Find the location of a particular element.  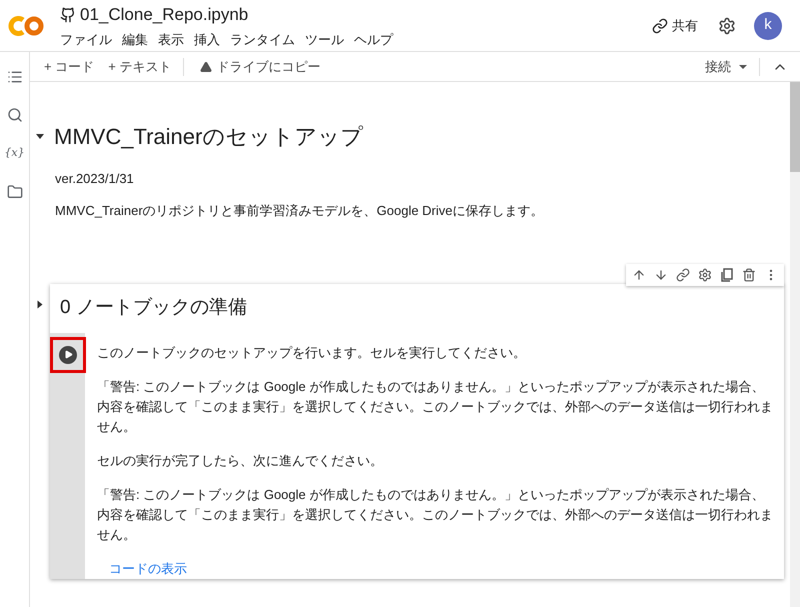

play-icon is located at coordinates (67, 355).